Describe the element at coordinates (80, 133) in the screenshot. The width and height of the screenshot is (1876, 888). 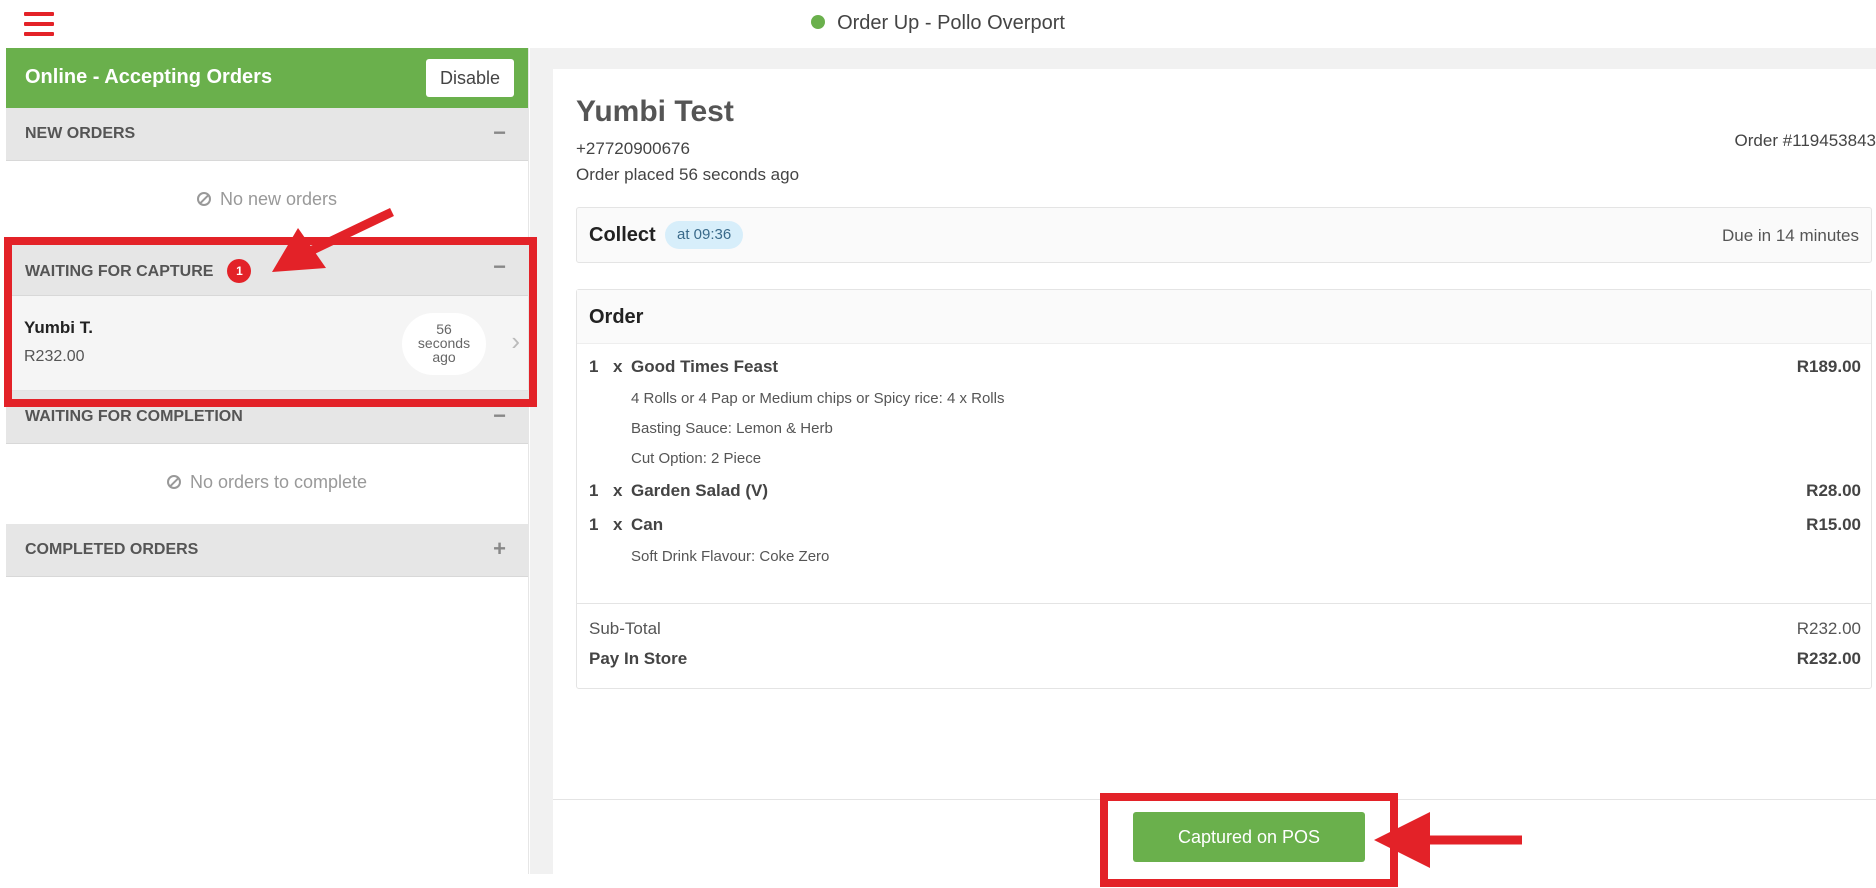
I see `new-orders-title: NEW ORDERS` at that location.